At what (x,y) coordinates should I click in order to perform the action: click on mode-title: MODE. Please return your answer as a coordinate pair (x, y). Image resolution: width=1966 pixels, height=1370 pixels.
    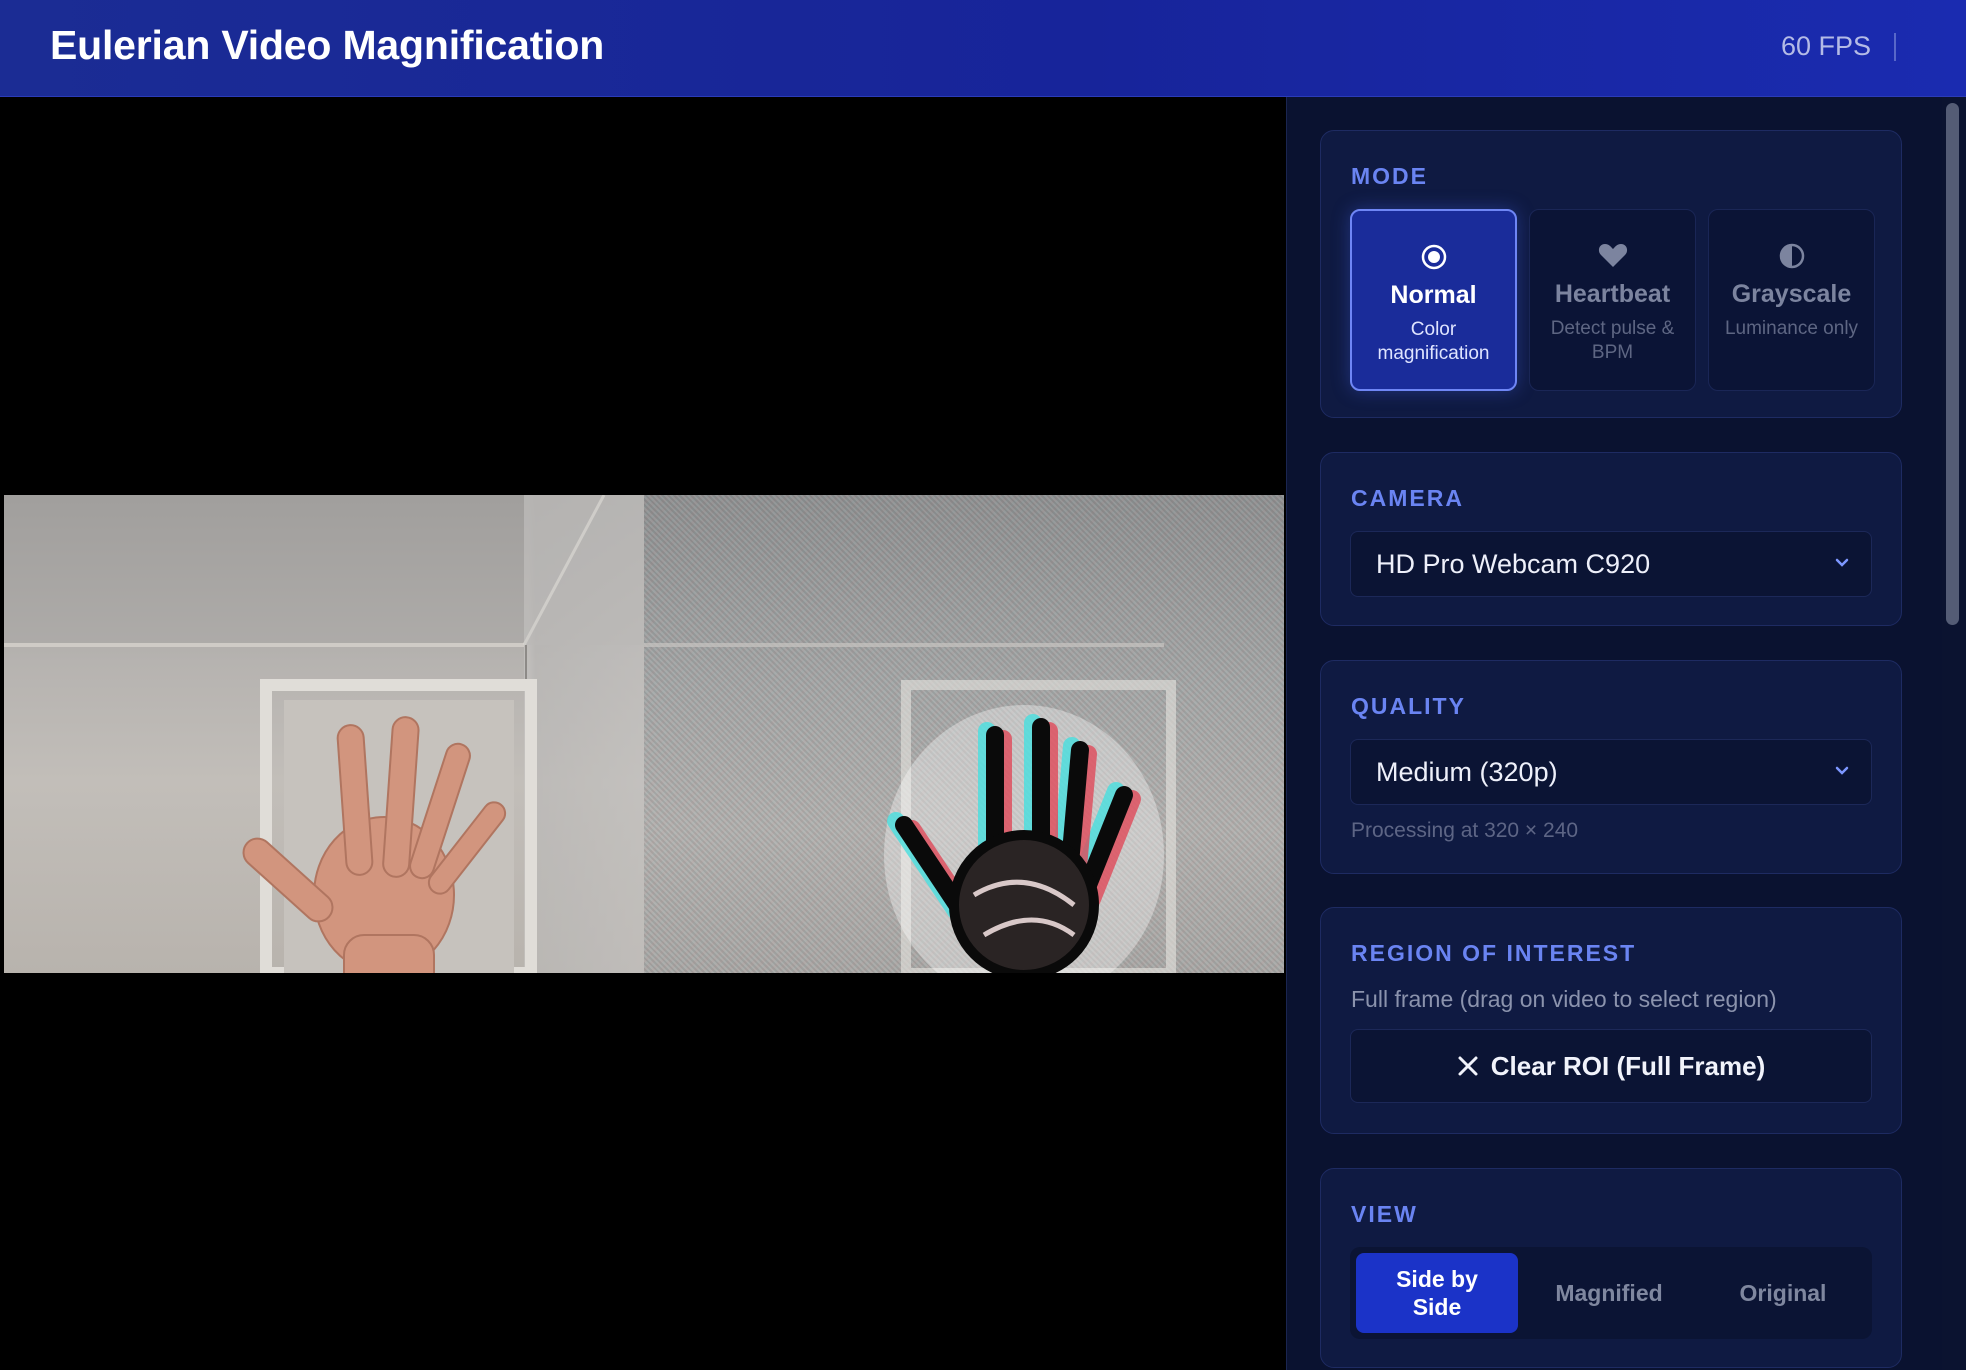
    Looking at the image, I should click on (1389, 176).